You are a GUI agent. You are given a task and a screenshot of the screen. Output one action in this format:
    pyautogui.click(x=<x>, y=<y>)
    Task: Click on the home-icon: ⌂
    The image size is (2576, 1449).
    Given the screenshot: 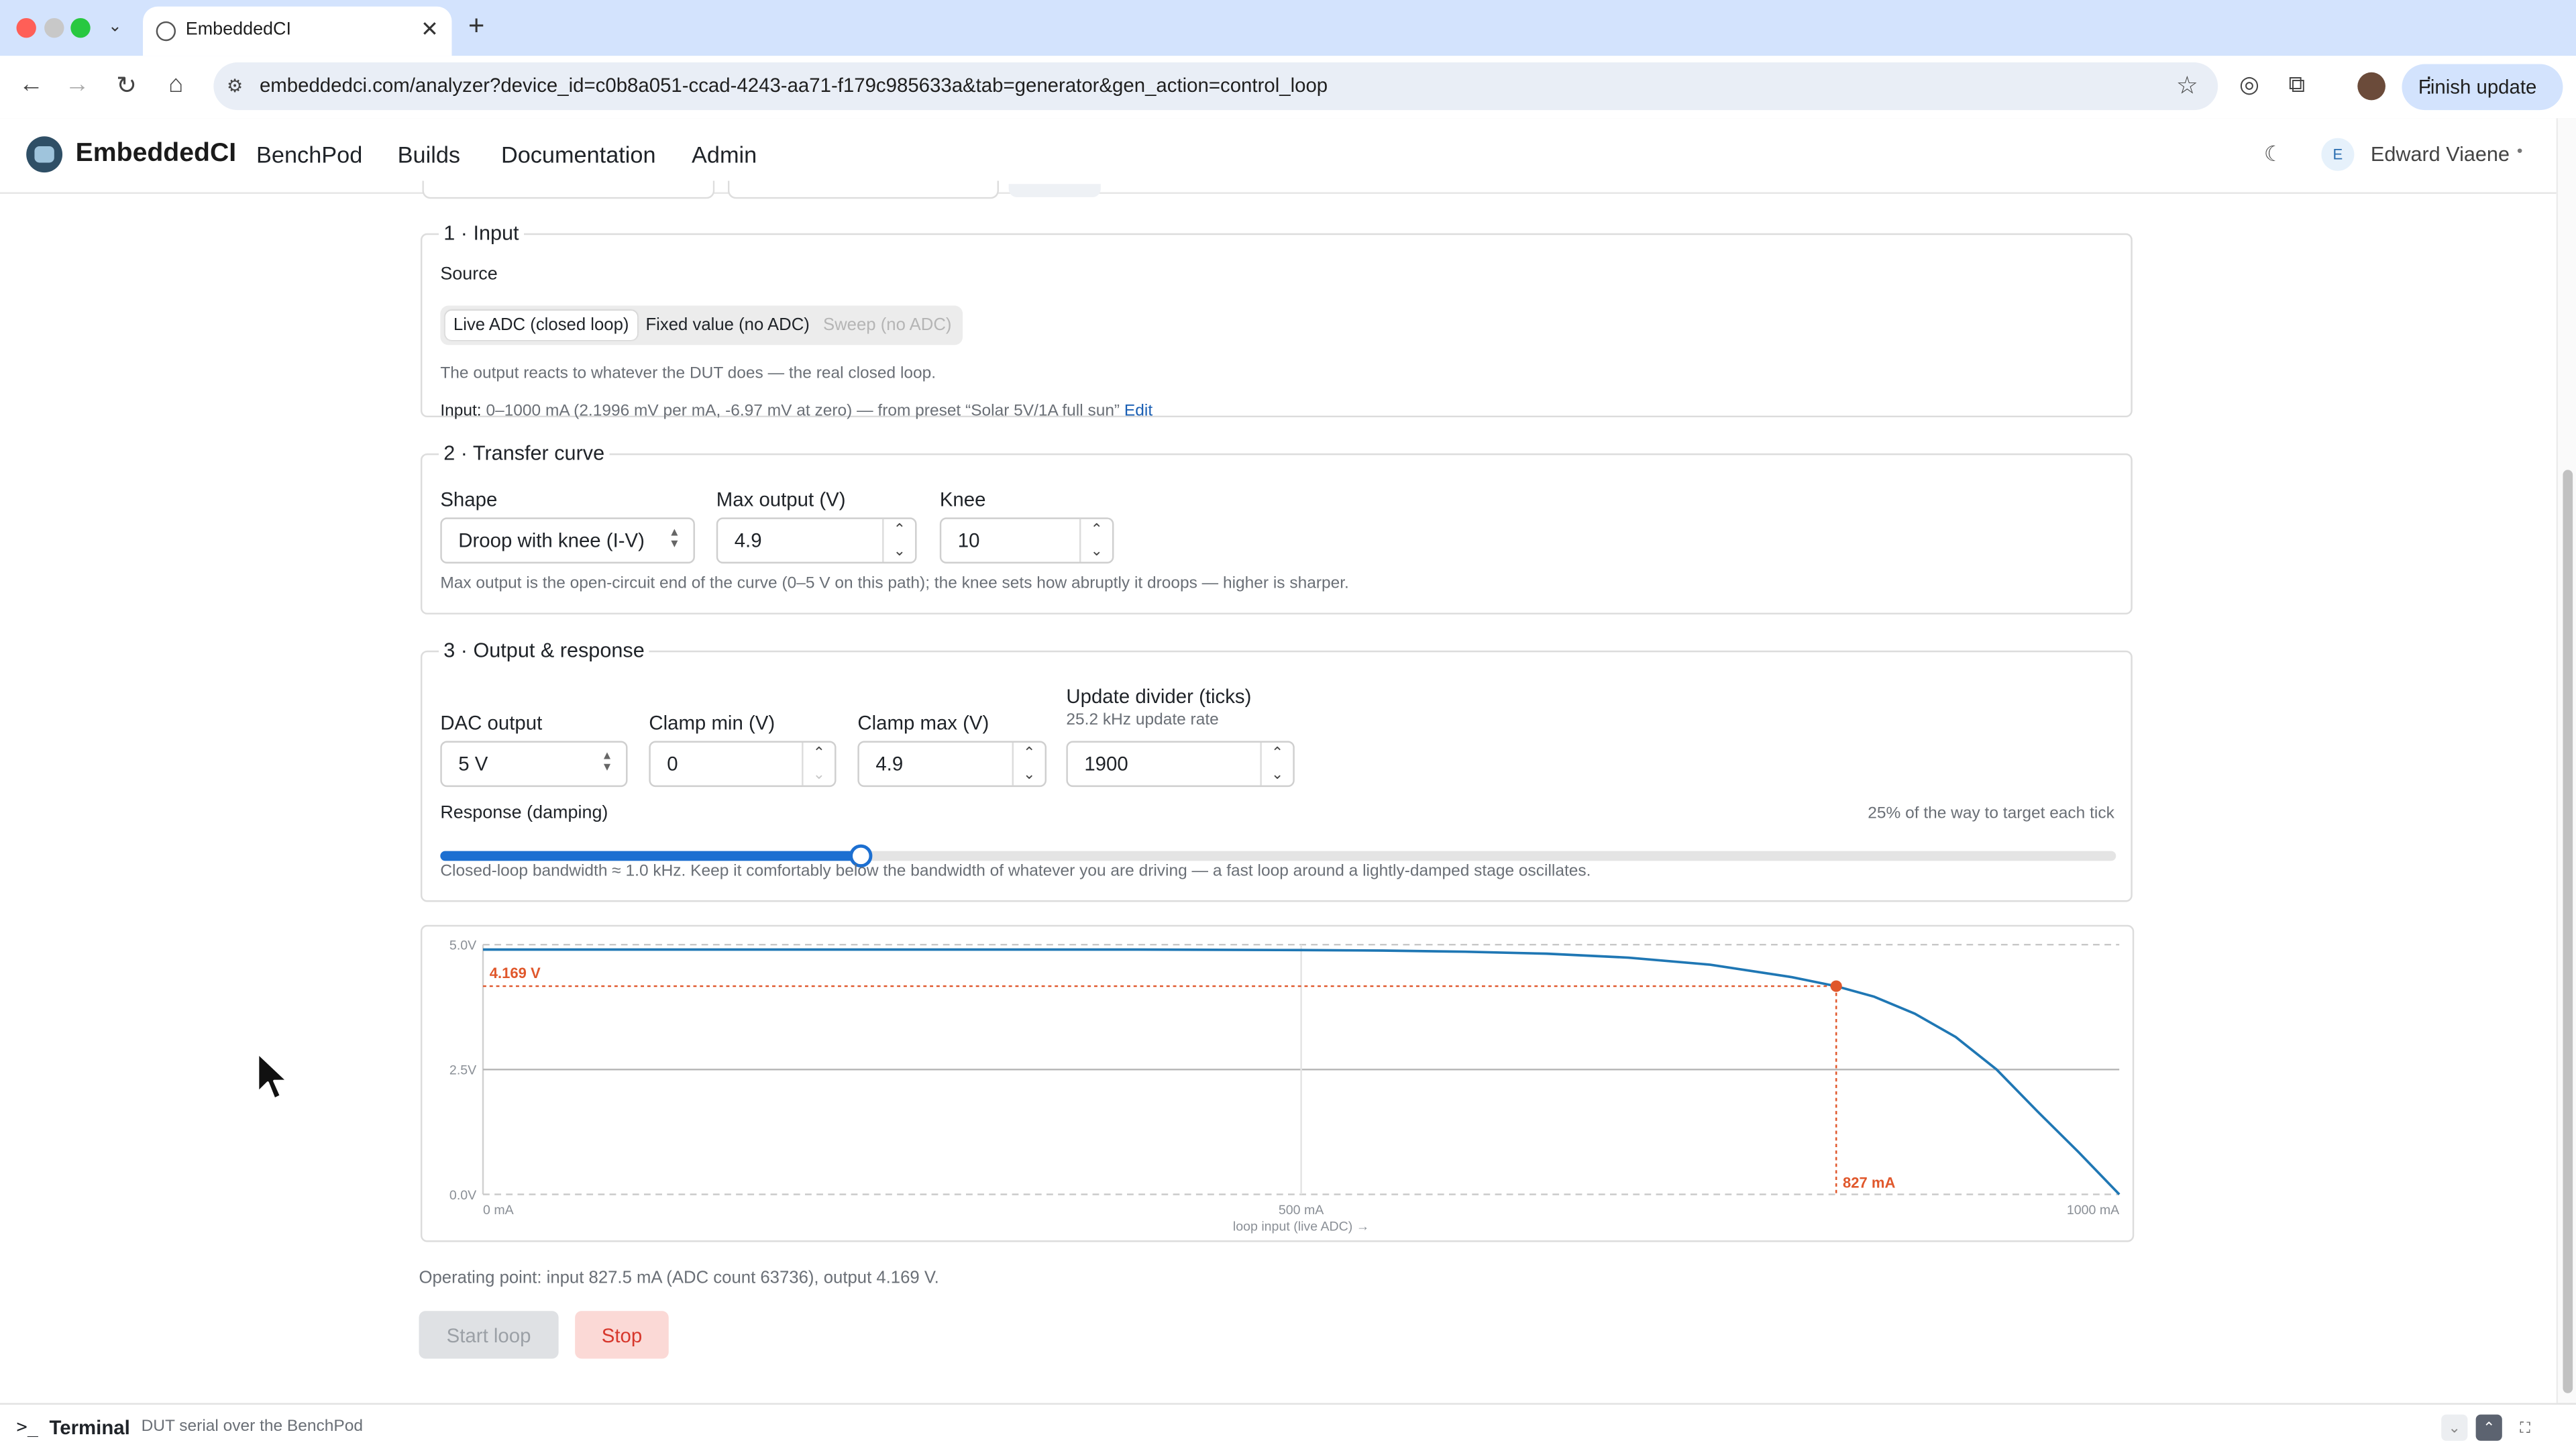 What is the action you would take?
    pyautogui.click(x=176, y=84)
    